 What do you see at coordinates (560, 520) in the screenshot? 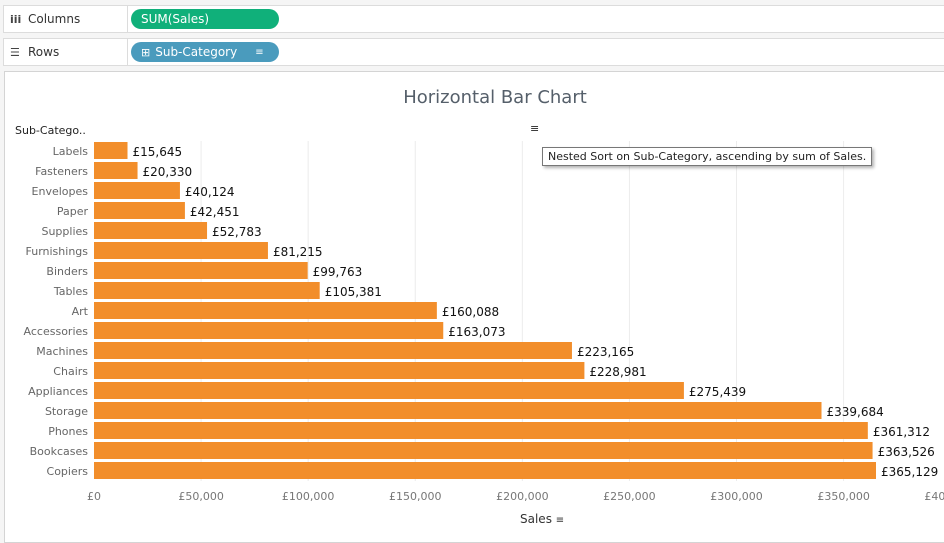
I see `sort-icon: ≡` at bounding box center [560, 520].